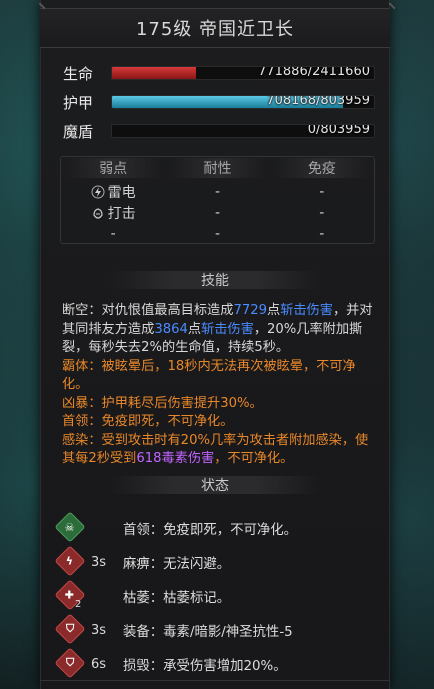 This screenshot has width=434, height=689. What do you see at coordinates (215, 680) in the screenshot?
I see `panel-bottom-border` at bounding box center [215, 680].